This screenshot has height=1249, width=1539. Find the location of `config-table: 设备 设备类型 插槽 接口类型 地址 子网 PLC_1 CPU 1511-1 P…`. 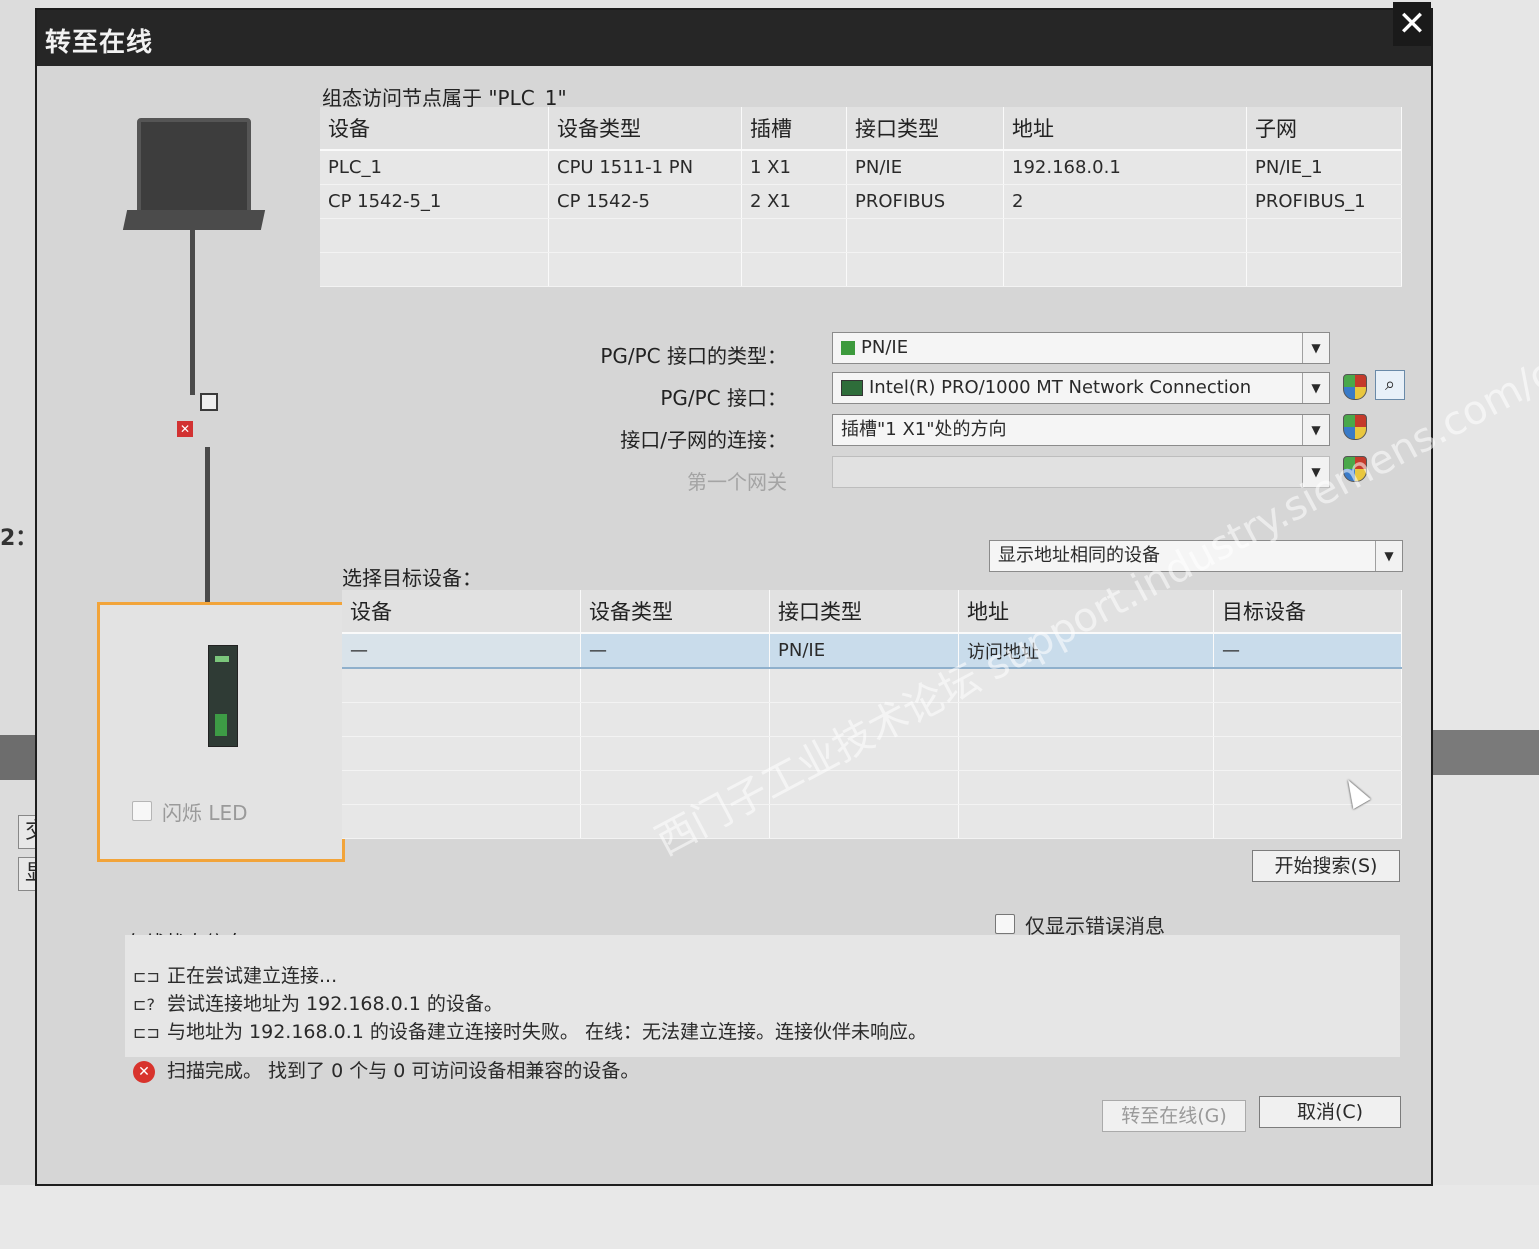

config-table: 设备 设备类型 插槽 接口类型 地址 子网 PLC_1 CPU 1511-1 P… is located at coordinates (861, 197).